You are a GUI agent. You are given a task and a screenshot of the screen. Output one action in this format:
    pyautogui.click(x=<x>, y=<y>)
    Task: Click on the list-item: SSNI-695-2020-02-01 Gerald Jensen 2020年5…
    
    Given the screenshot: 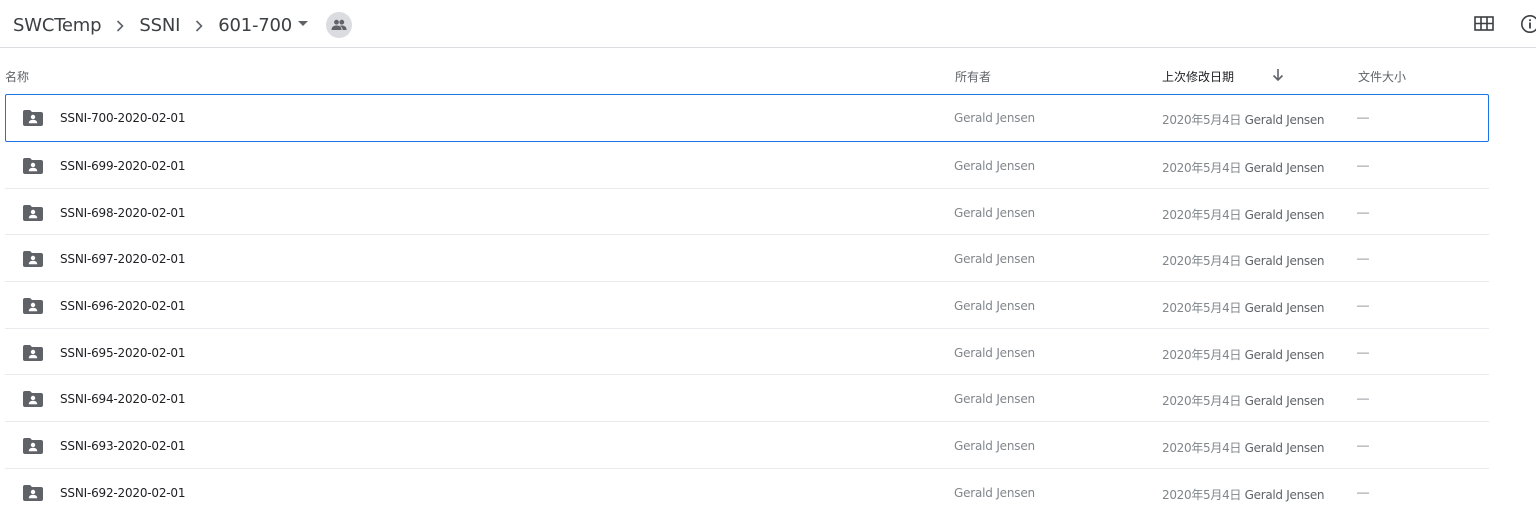 What is the action you would take?
    pyautogui.click(x=747, y=352)
    